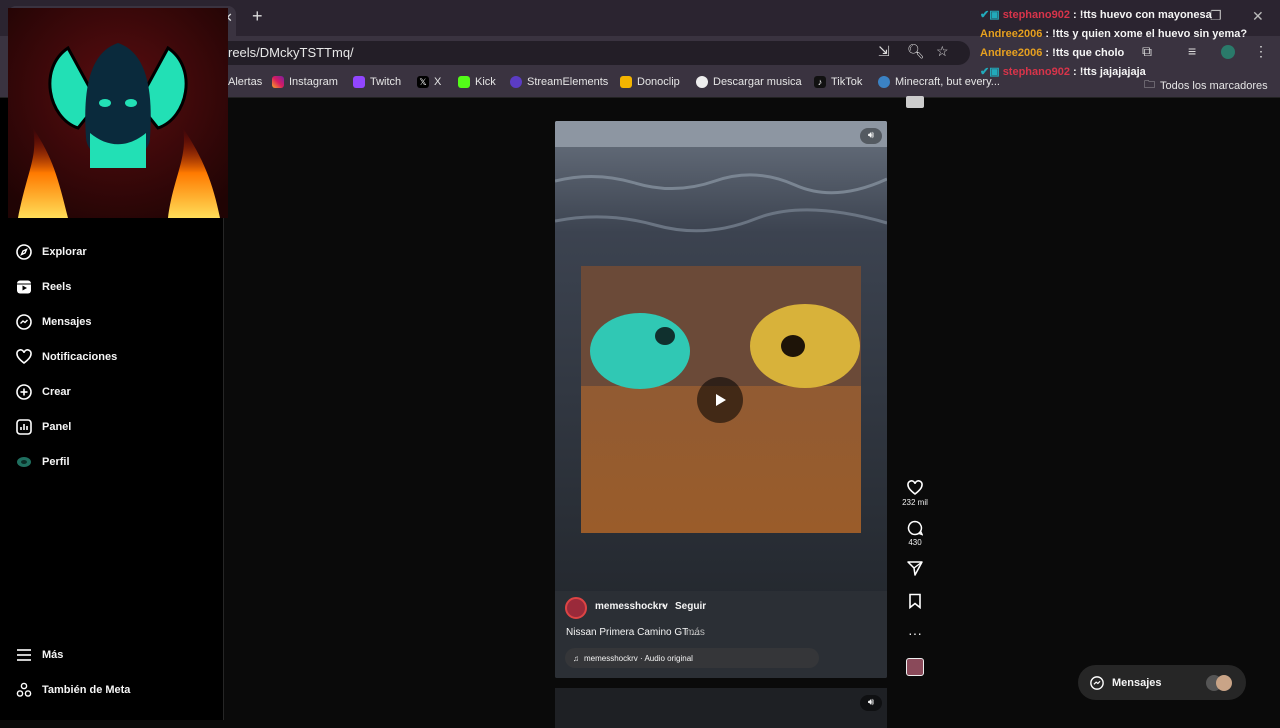 Image resolution: width=1280 pixels, height=728 pixels. I want to click on music-download-icon, so click(702, 82).